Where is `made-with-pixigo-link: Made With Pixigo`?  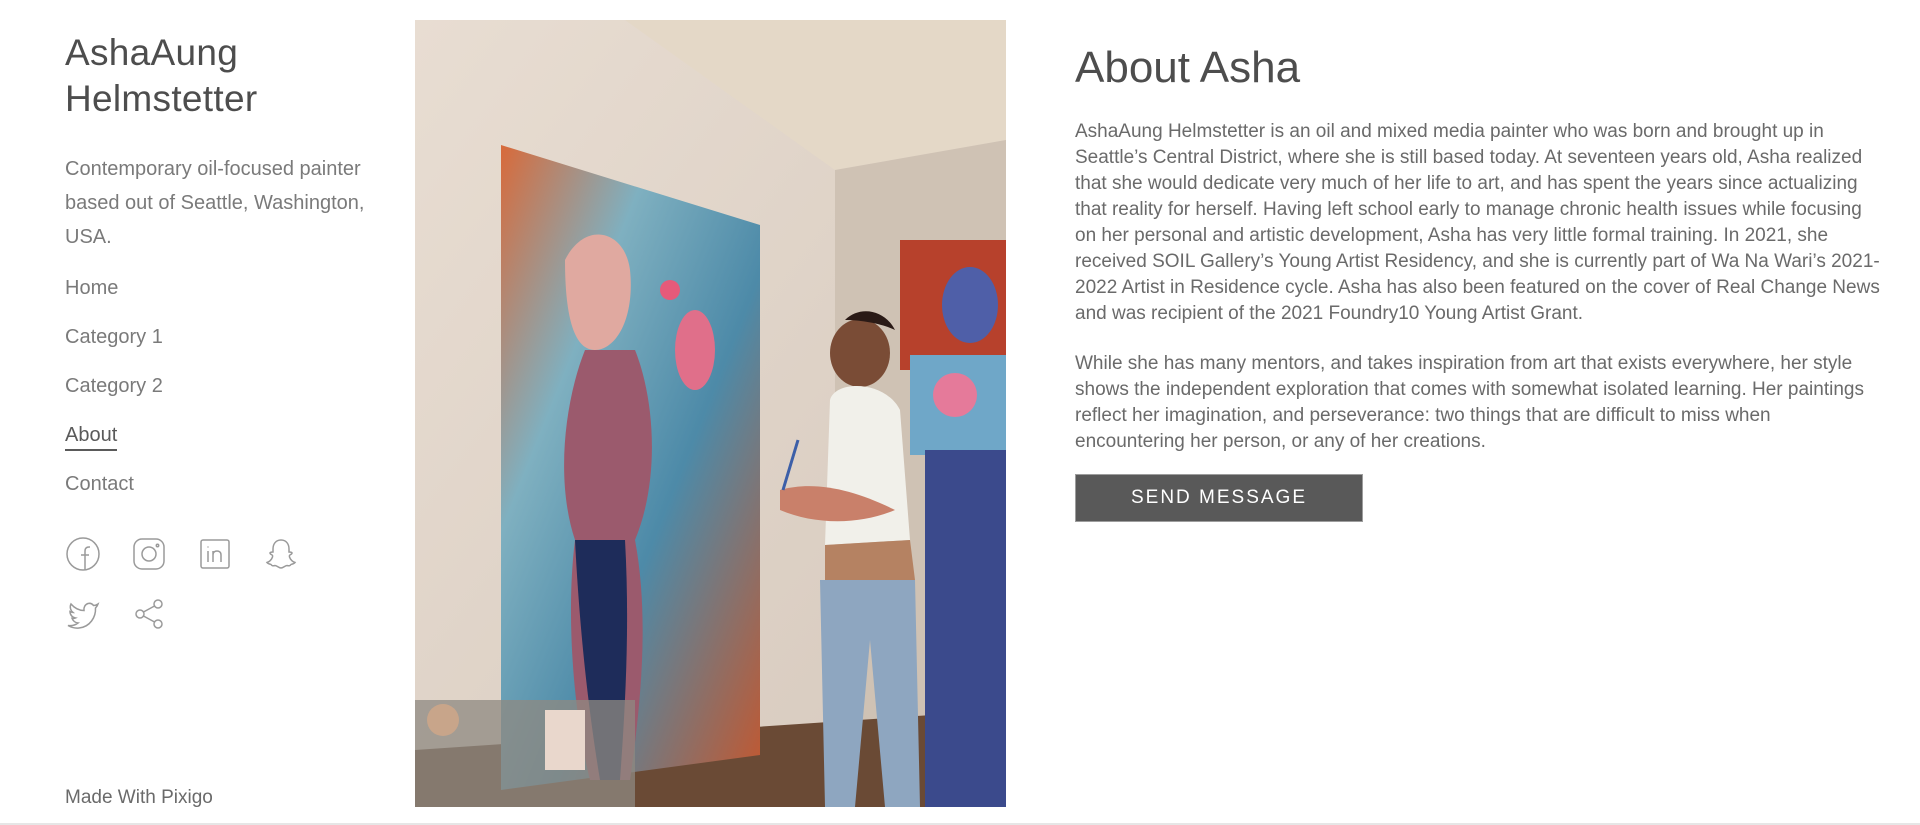 made-with-pixigo-link: Made With Pixigo is located at coordinates (139, 798).